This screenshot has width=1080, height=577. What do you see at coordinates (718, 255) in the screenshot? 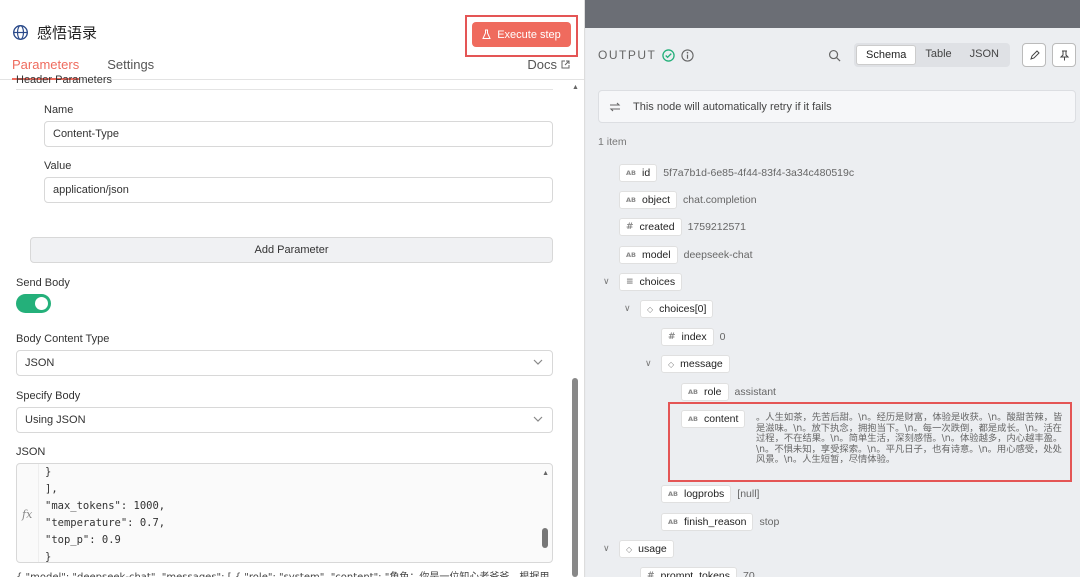
I see `field-value: deepseek-chat` at bounding box center [718, 255].